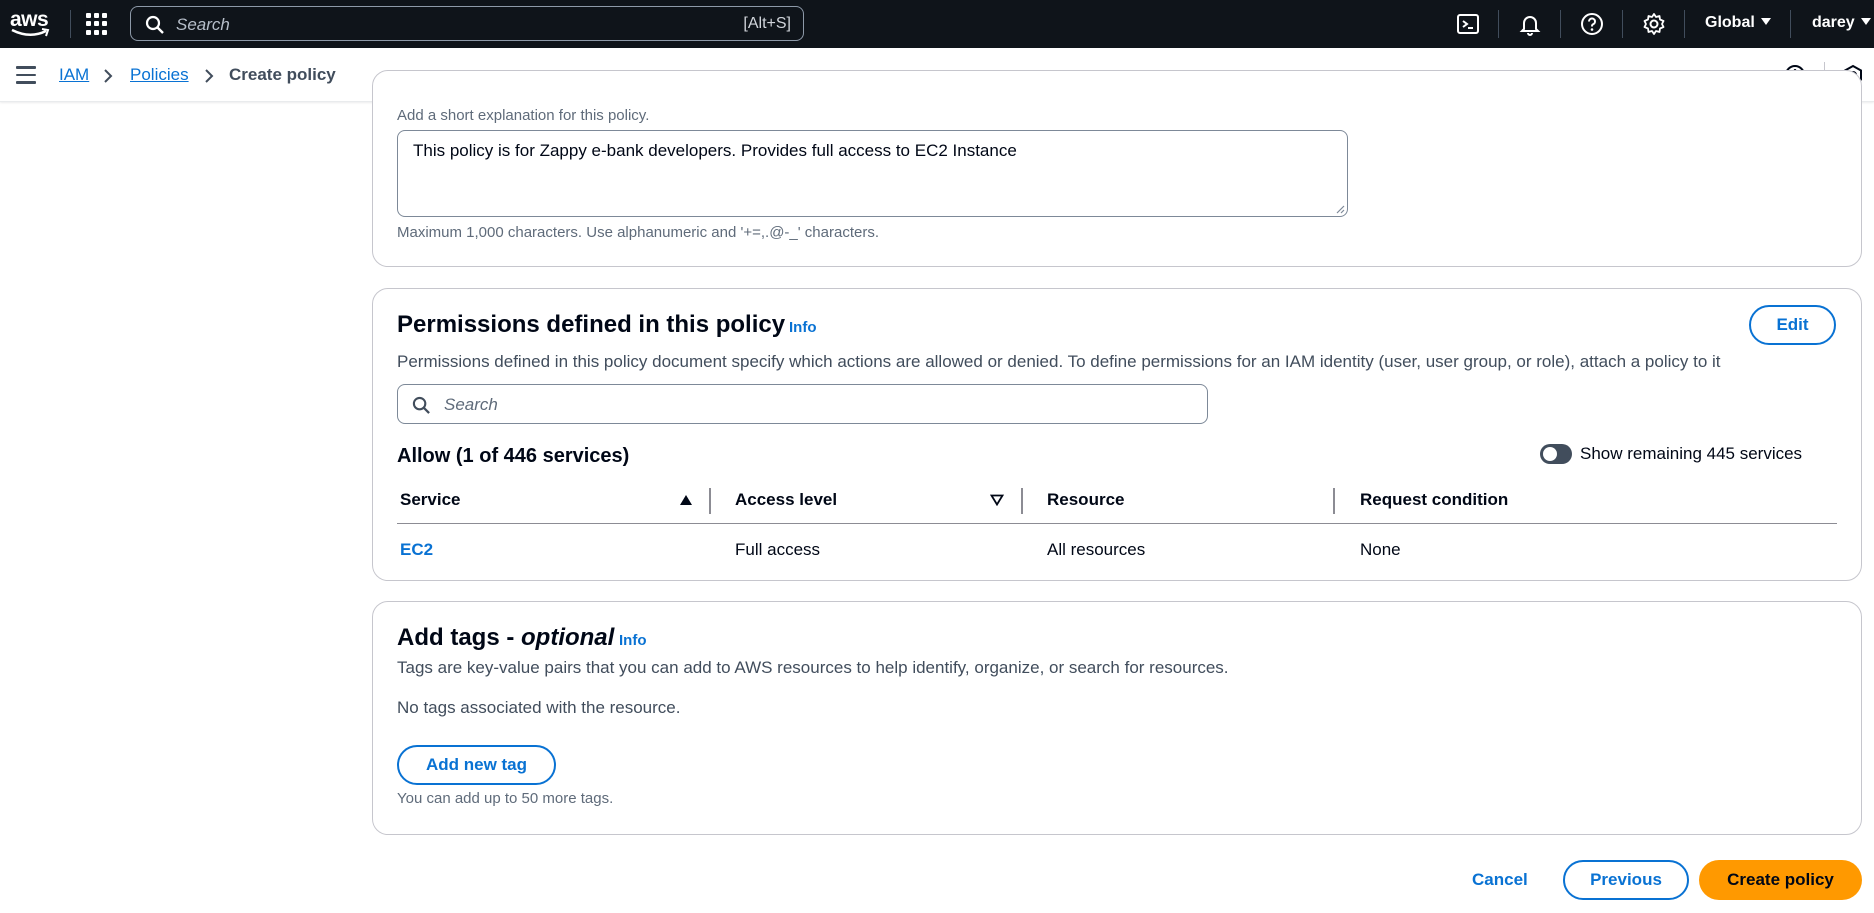 This screenshot has height=913, width=1874. What do you see at coordinates (1654, 24) in the screenshot?
I see `settings-icon` at bounding box center [1654, 24].